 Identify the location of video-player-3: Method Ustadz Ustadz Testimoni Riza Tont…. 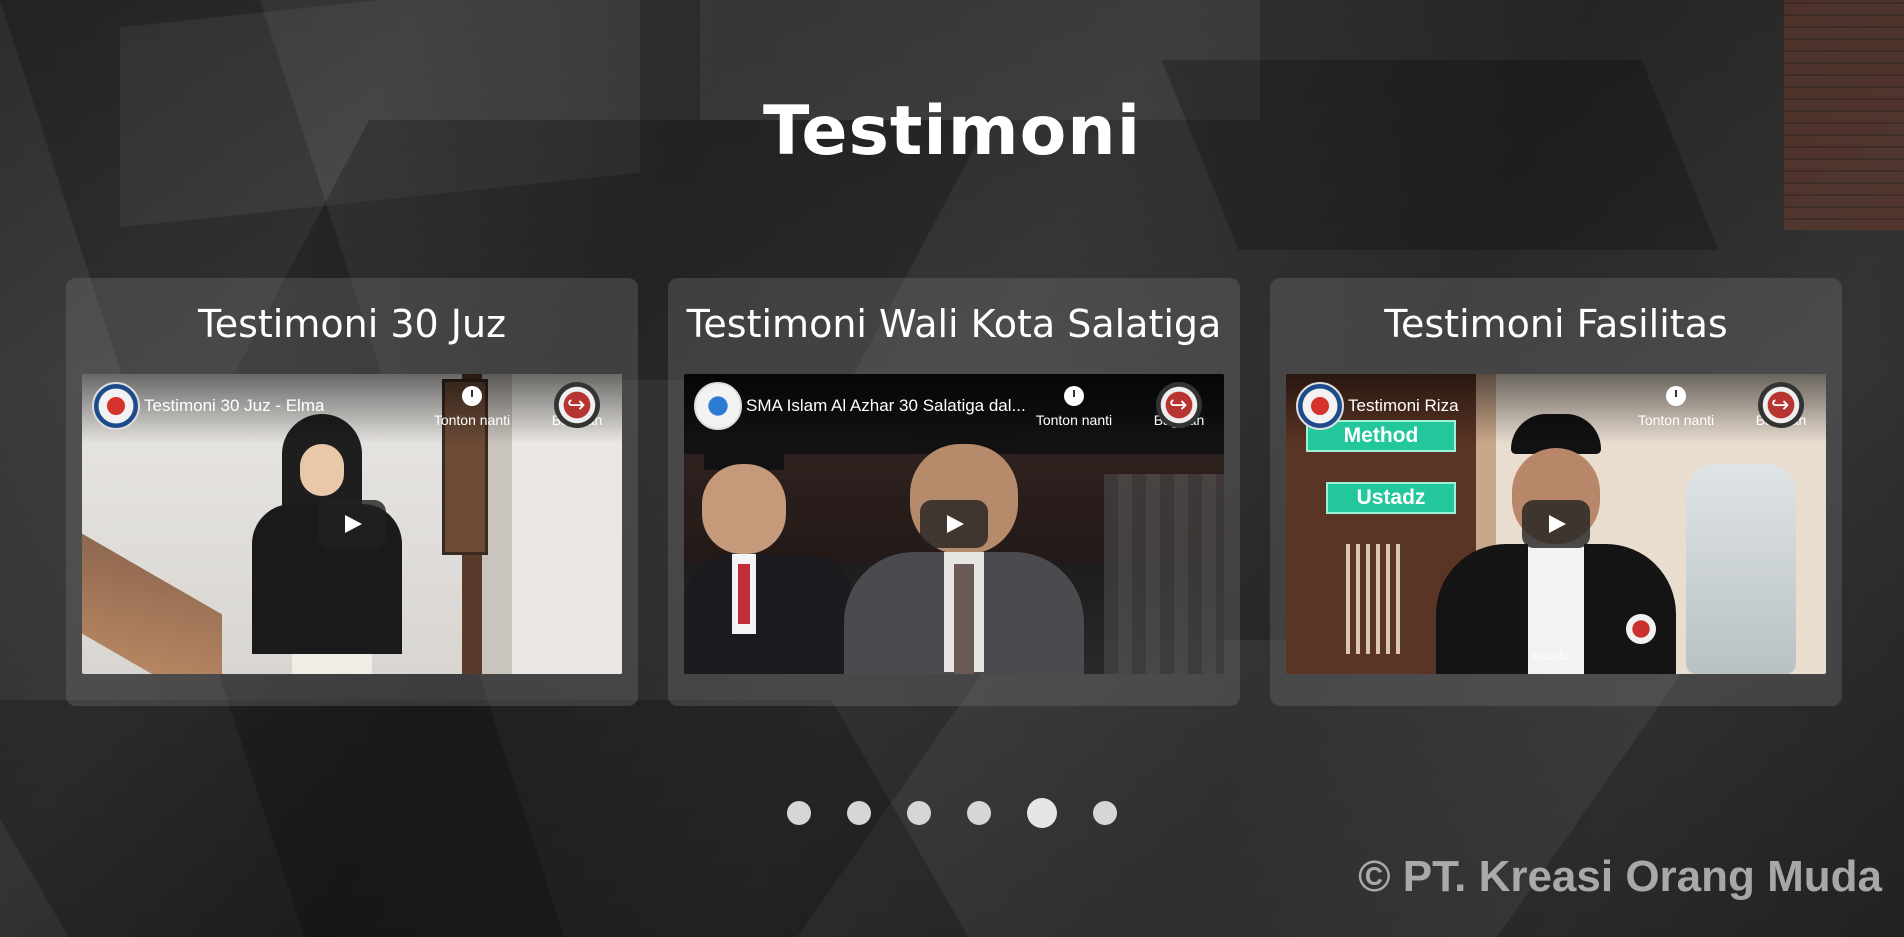
(1556, 524).